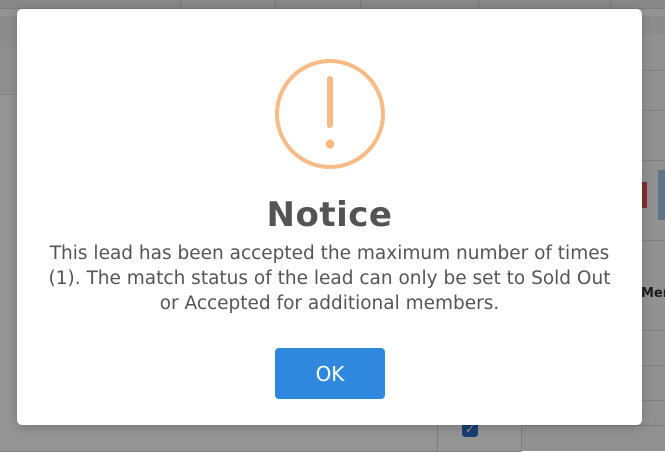 This screenshot has width=665, height=452. Describe the element at coordinates (330, 373) in the screenshot. I see `ok-button: OK` at that location.